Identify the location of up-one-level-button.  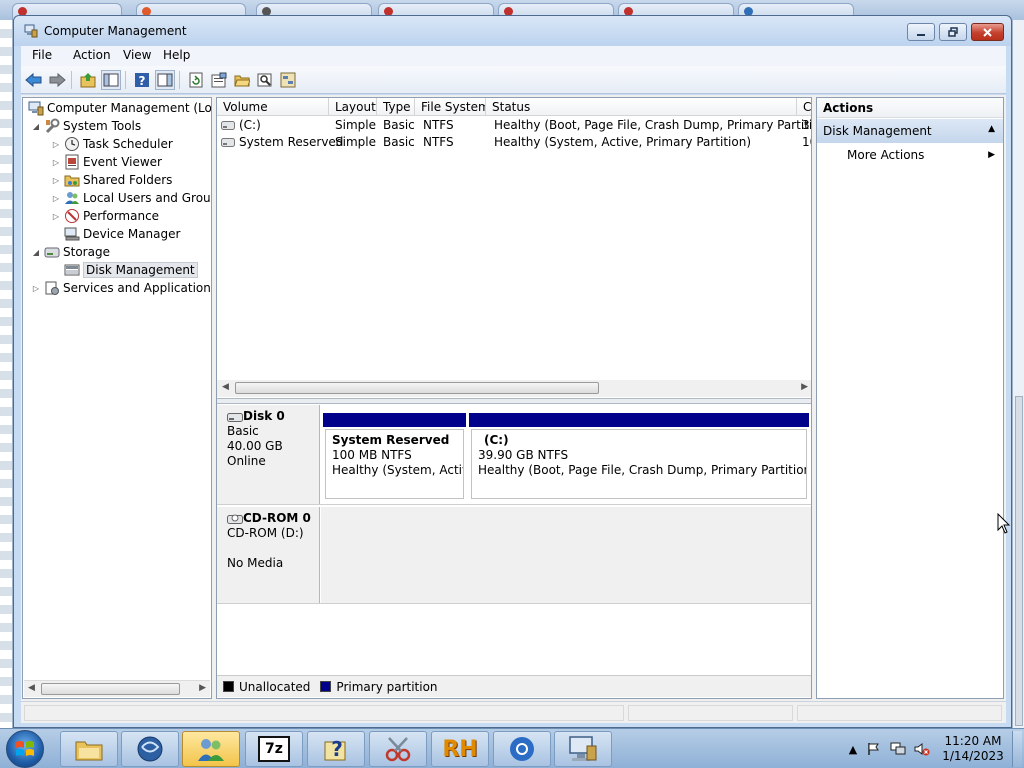
(88, 80).